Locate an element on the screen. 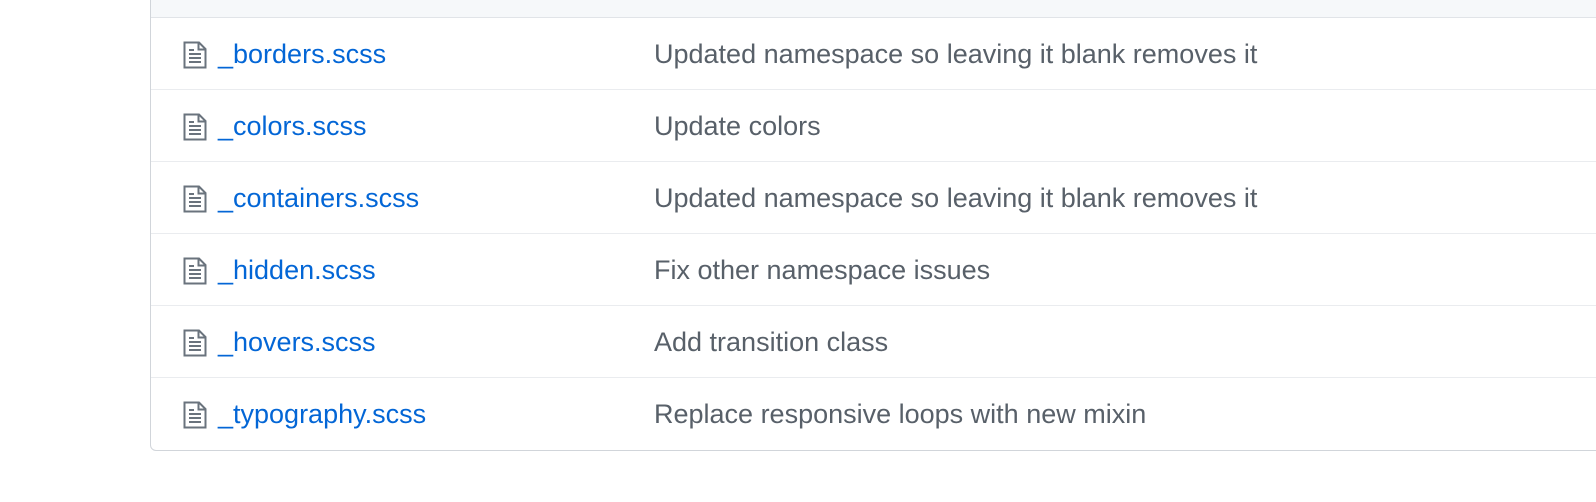 Image resolution: width=1596 pixels, height=502 pixels. file-name-link: _hidden.scss is located at coordinates (297, 270).